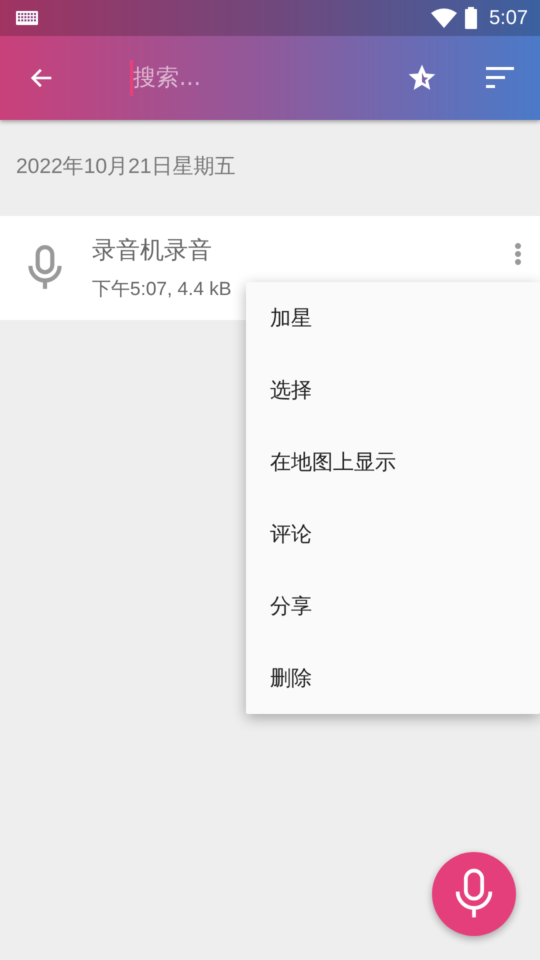  I want to click on wifi-icon, so click(444, 18).